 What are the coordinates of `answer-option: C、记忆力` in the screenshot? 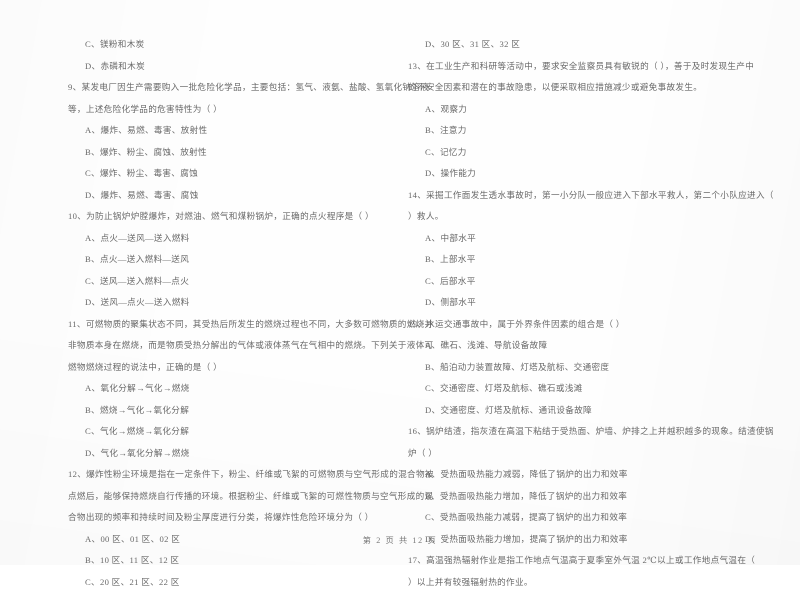 It's located at (599, 153).